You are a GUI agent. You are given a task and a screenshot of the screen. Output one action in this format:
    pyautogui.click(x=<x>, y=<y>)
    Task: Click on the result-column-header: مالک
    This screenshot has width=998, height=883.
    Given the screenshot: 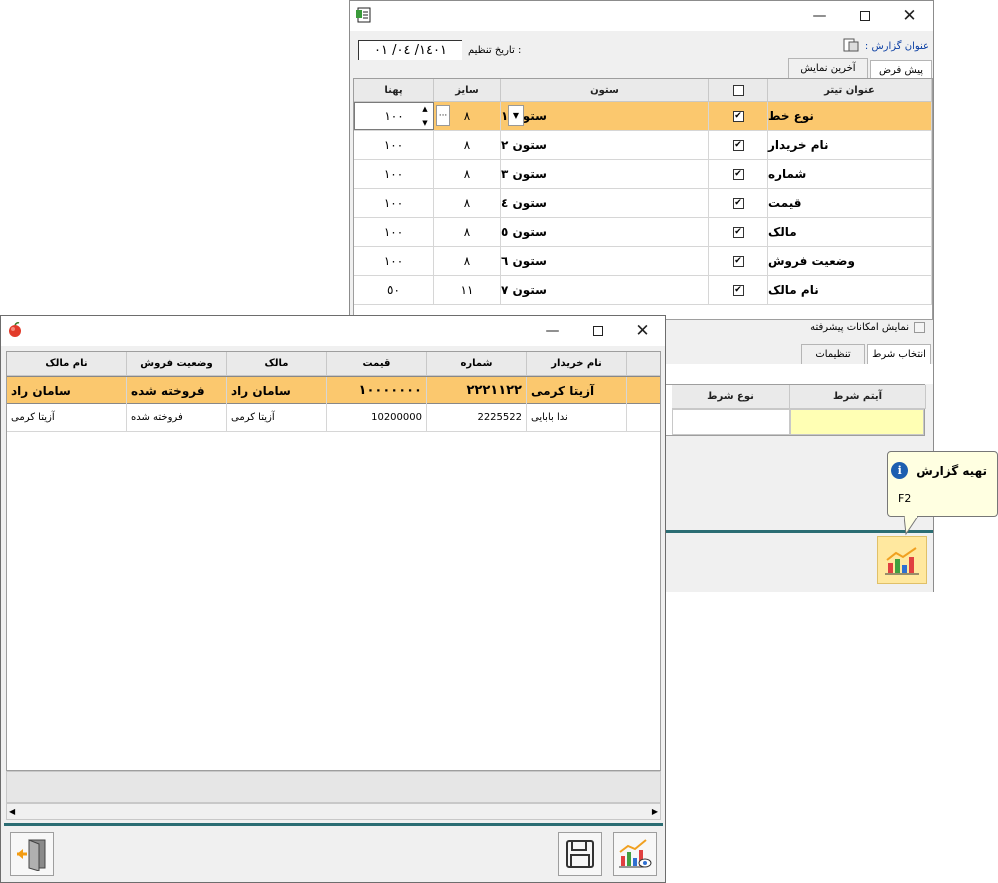 What is the action you would take?
    pyautogui.click(x=277, y=364)
    